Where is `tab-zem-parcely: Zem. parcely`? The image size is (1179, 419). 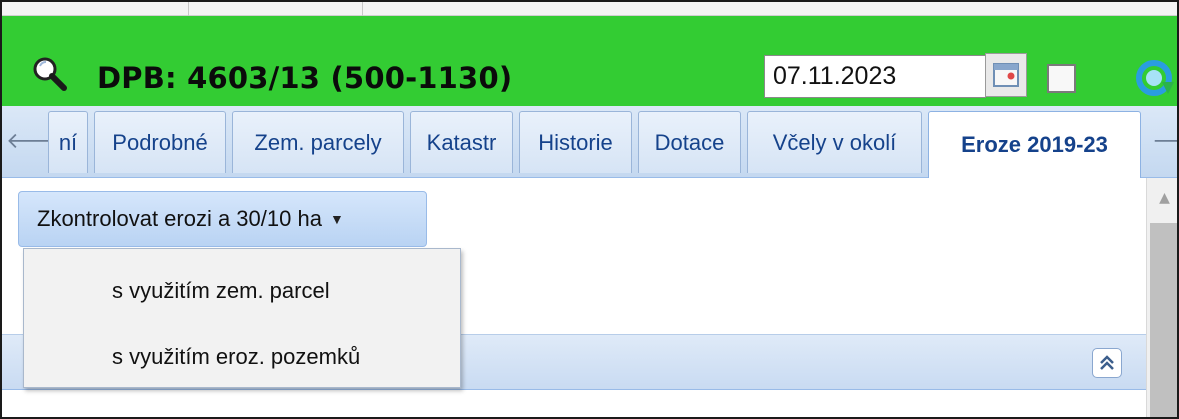
tab-zem-parcely: Zem. parcely is located at coordinates (318, 142).